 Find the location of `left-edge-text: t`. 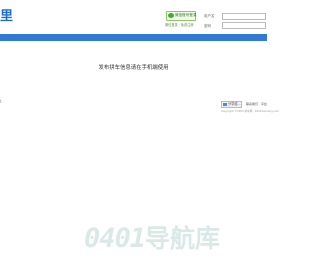

left-edge-text: t is located at coordinates (1, 101).